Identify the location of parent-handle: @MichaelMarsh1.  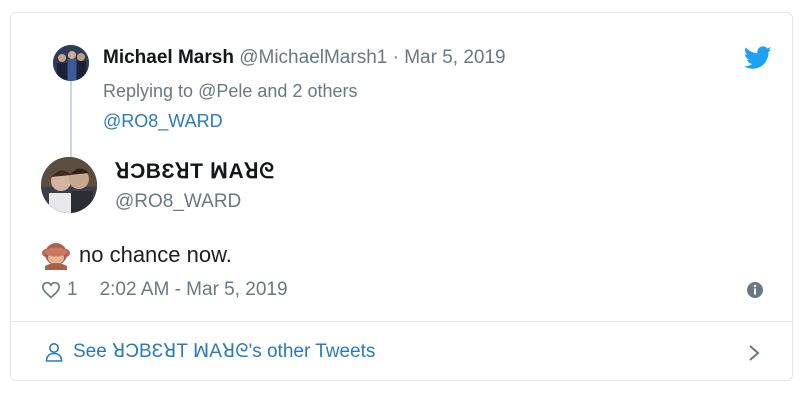
(313, 57).